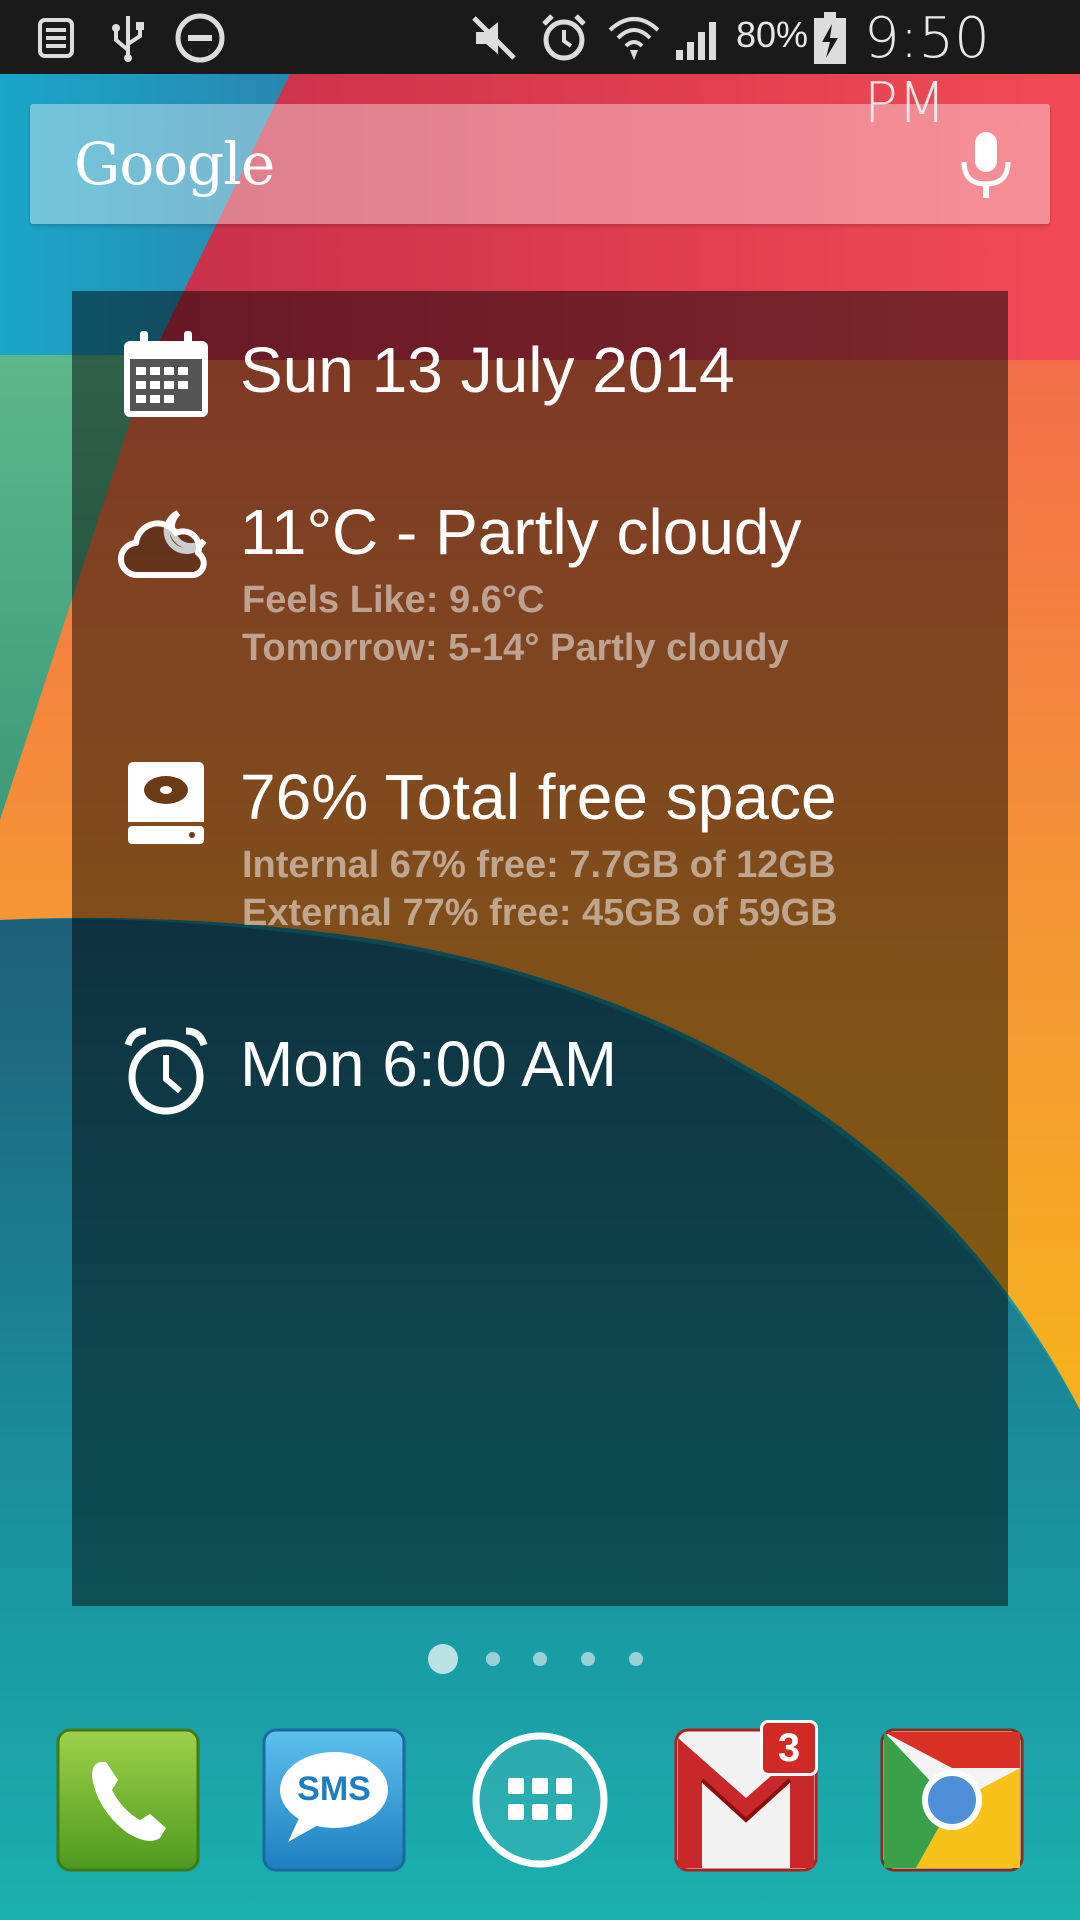  I want to click on gmail-unread-badge: 3, so click(789, 1748).